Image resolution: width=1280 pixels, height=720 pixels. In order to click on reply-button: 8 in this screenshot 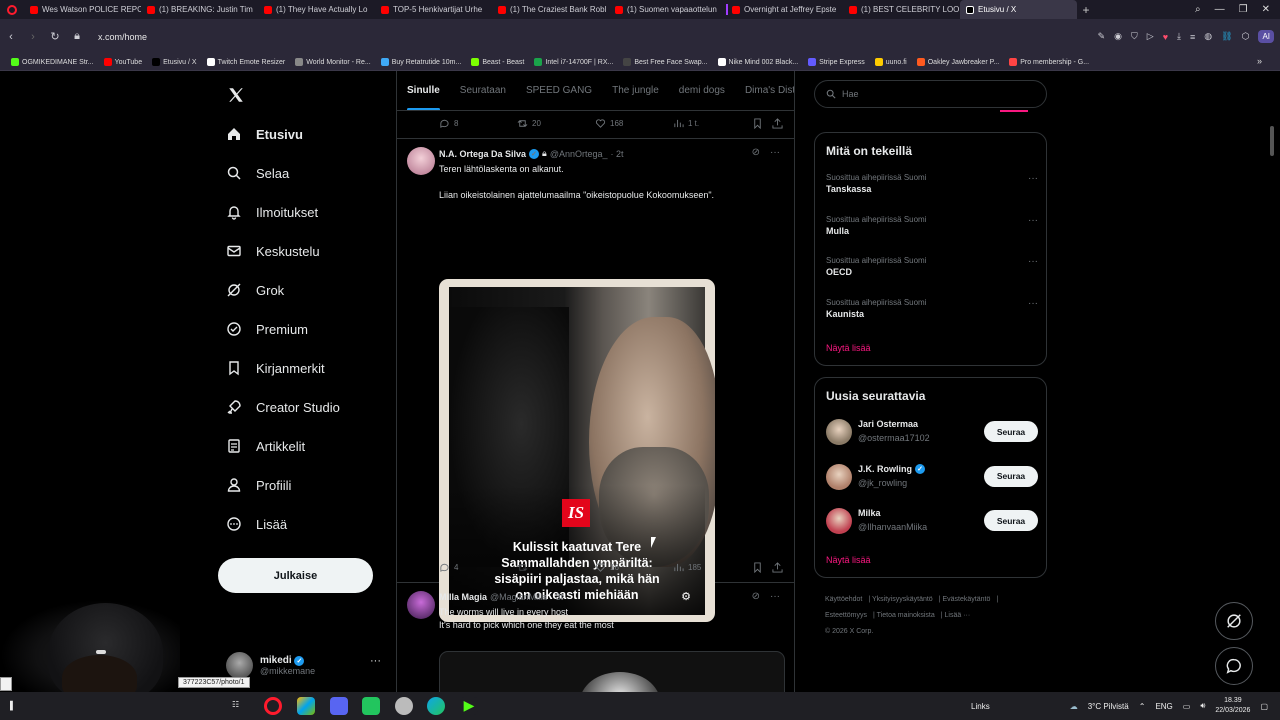, I will do `click(448, 123)`.